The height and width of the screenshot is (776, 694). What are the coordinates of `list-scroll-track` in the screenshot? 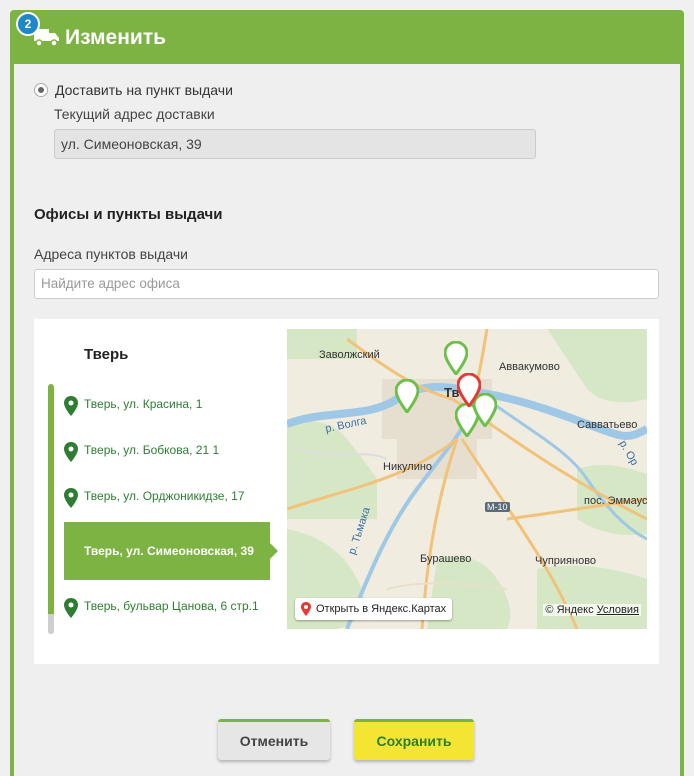 It's located at (51, 509).